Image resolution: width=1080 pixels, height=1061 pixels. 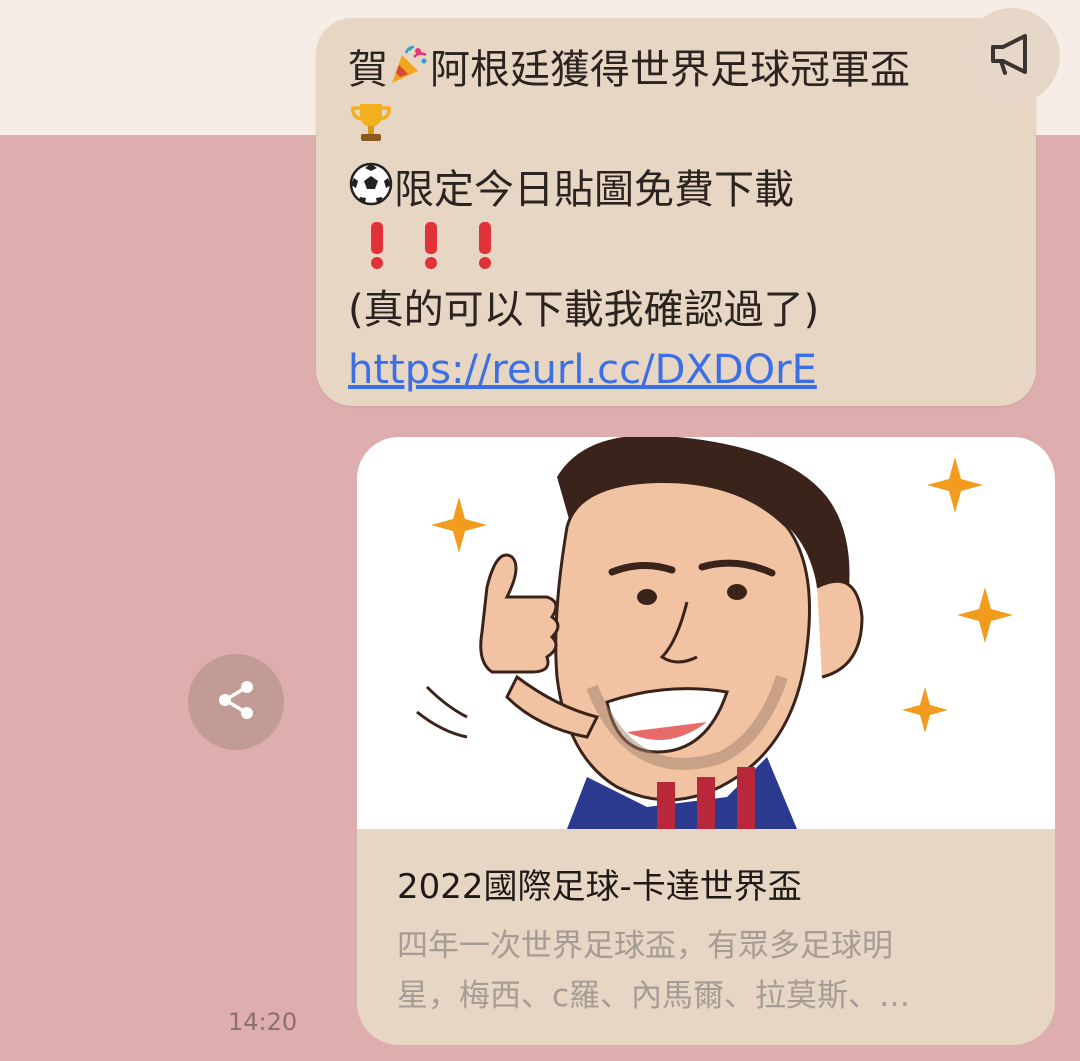 What do you see at coordinates (409, 72) in the screenshot?
I see `party-popper-icon` at bounding box center [409, 72].